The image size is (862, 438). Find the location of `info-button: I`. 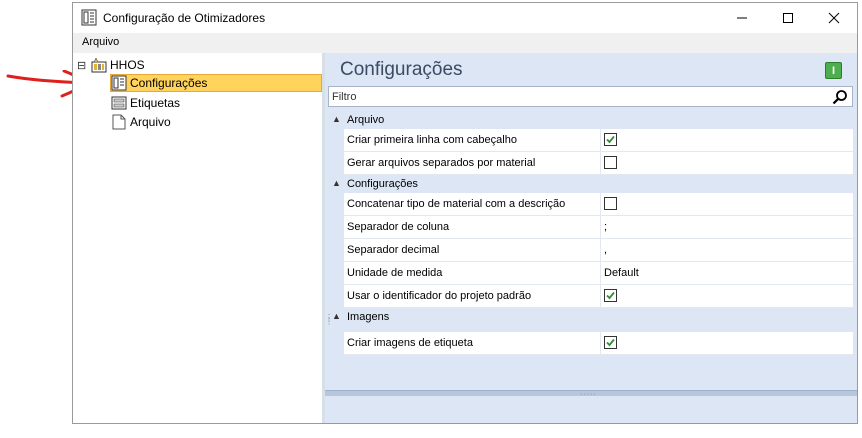

info-button: I is located at coordinates (833, 70).